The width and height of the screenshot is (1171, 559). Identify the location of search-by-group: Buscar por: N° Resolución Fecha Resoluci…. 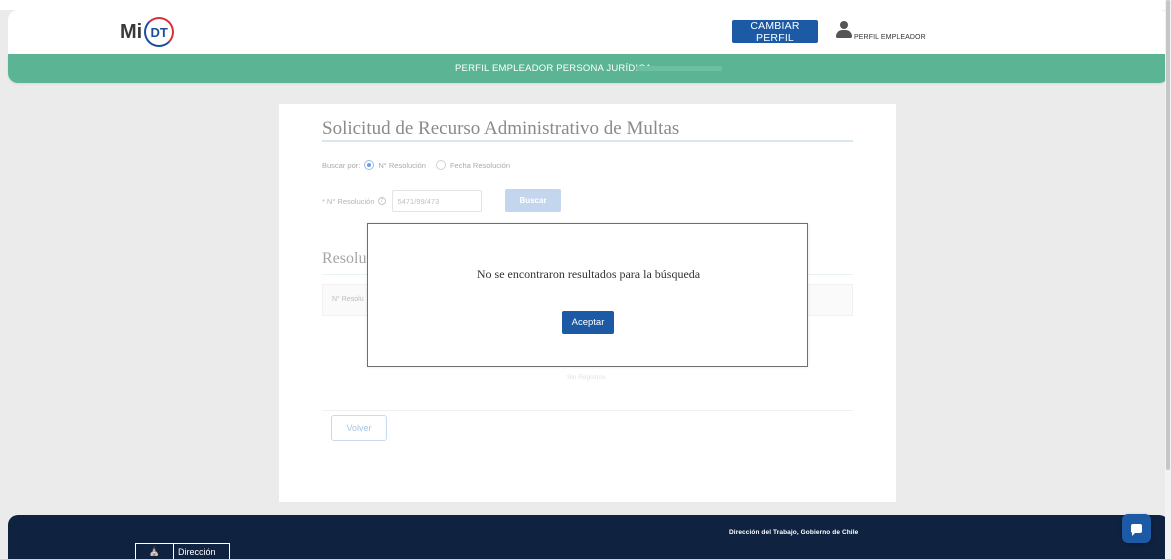
(419, 165).